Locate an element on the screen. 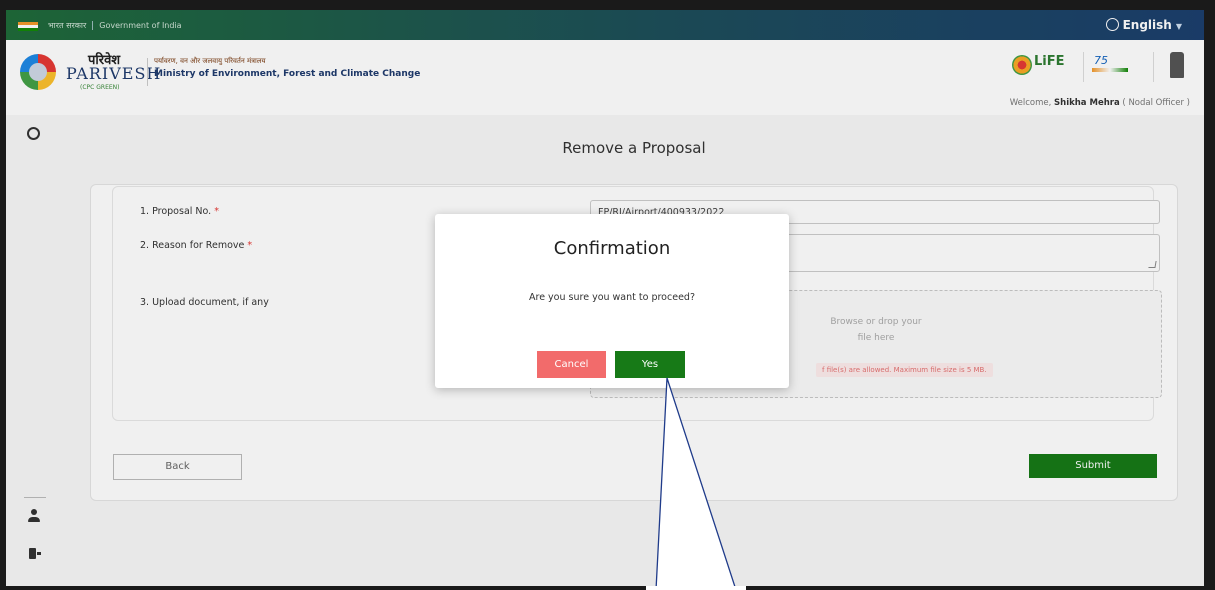 This screenshot has height=590, width=1215. dialog-title: Confirmation is located at coordinates (612, 248).